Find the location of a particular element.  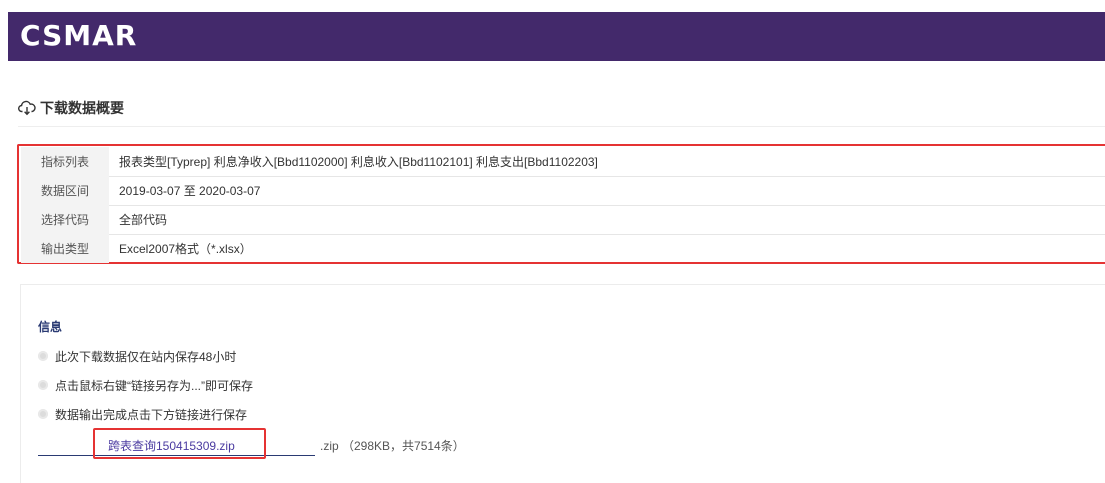

info-note-text: 点击鼠标右键“链接另存为...”即可保存 is located at coordinates (154, 385).